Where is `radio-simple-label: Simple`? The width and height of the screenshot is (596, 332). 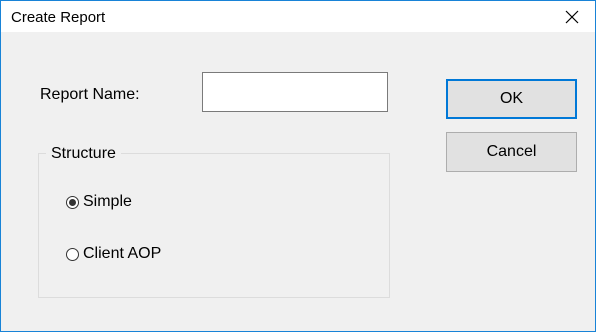
radio-simple-label: Simple is located at coordinates (107, 201).